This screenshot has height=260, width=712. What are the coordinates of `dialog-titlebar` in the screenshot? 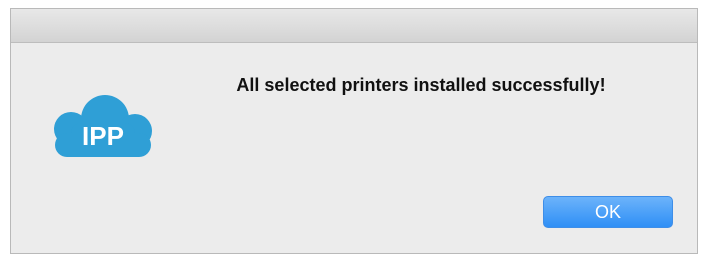 It's located at (354, 26).